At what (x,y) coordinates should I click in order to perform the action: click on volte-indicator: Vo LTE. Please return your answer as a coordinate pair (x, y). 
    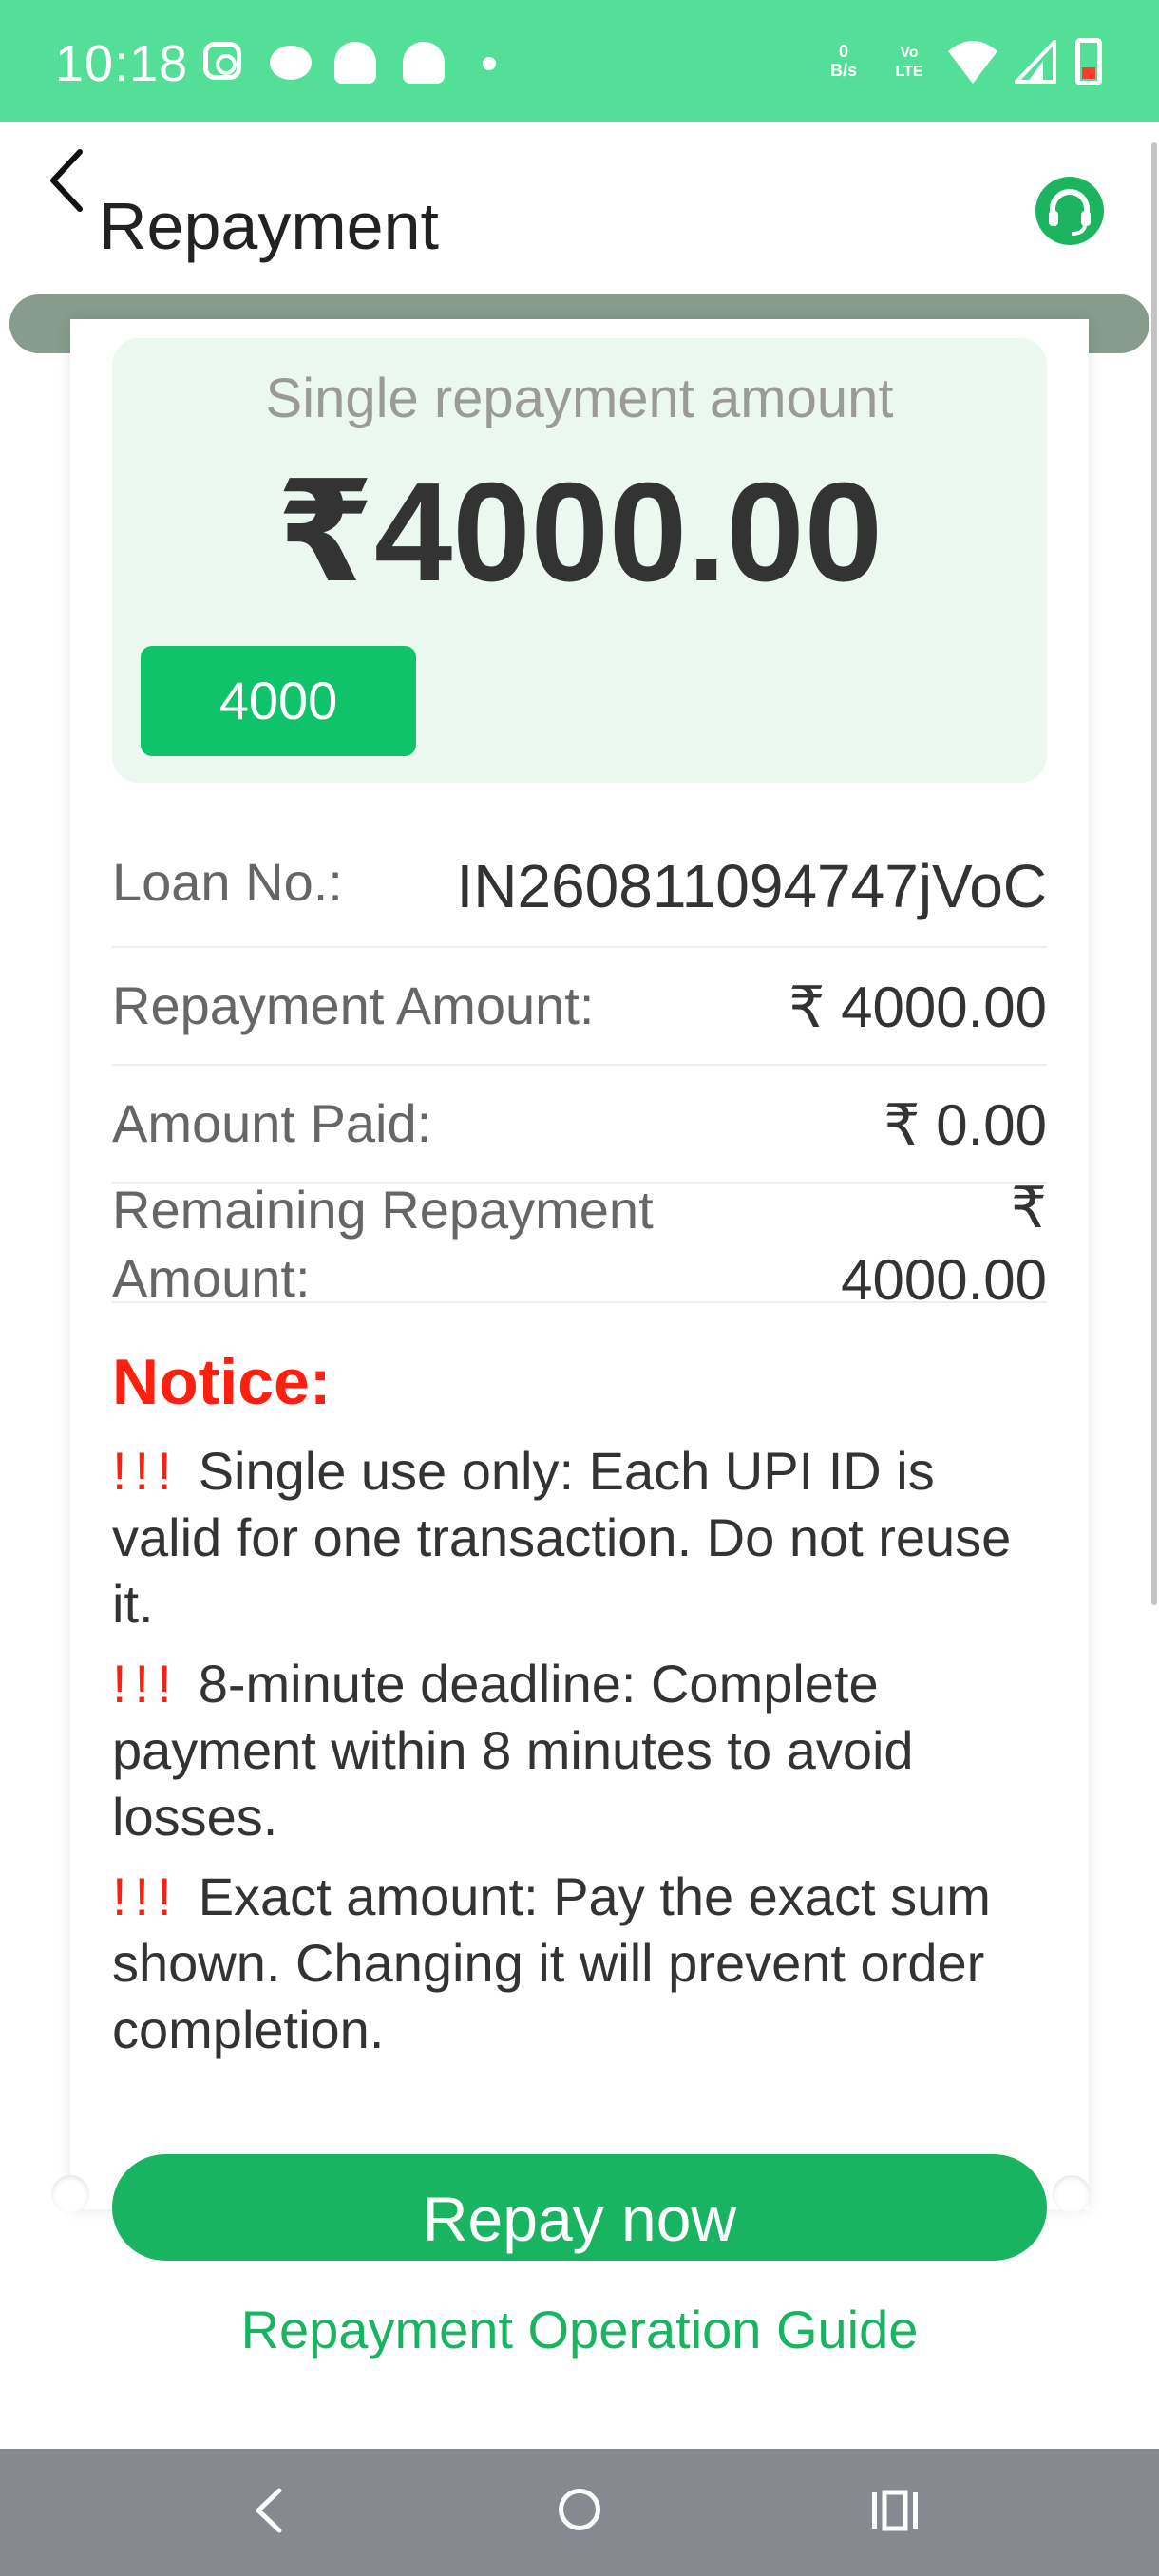
    Looking at the image, I should click on (909, 62).